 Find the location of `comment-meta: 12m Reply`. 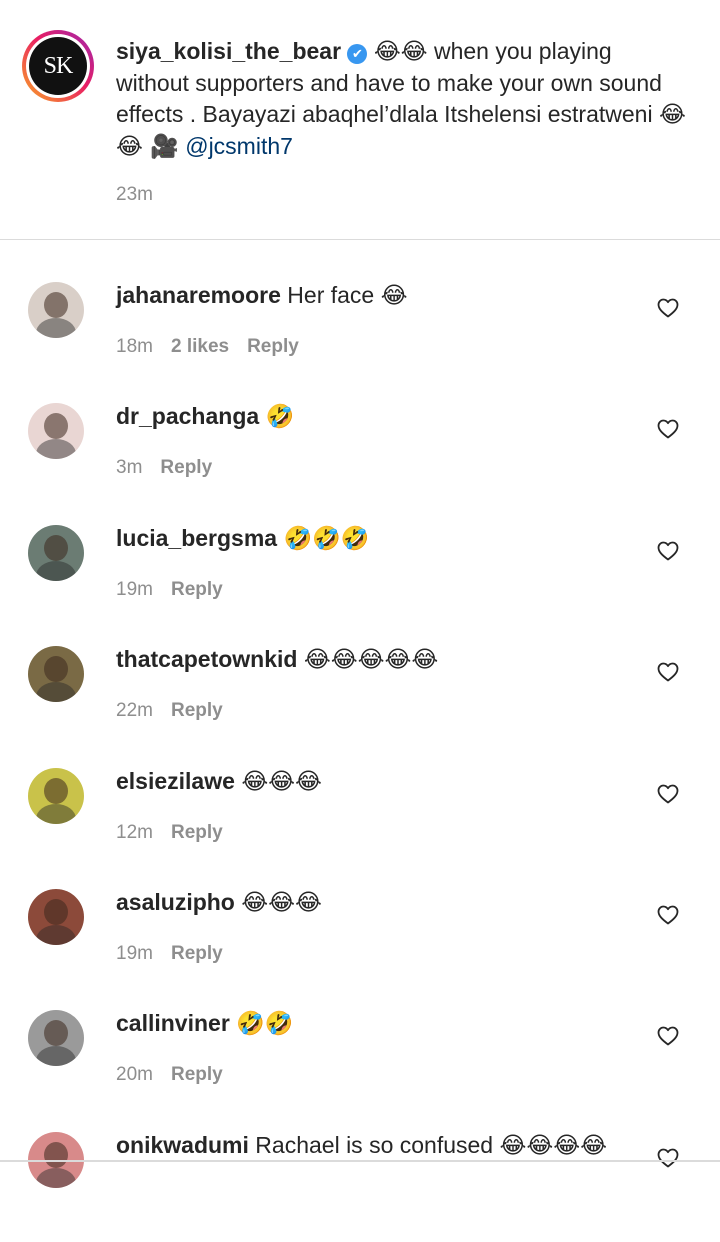

comment-meta: 12m Reply is located at coordinates (178, 833).